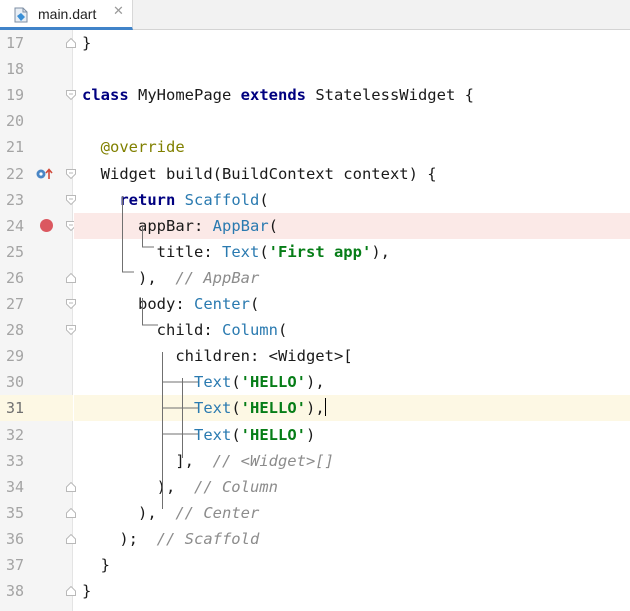 The height and width of the screenshot is (611, 630). I want to click on editor-tab-bar: main.dart ✕, so click(315, 15).